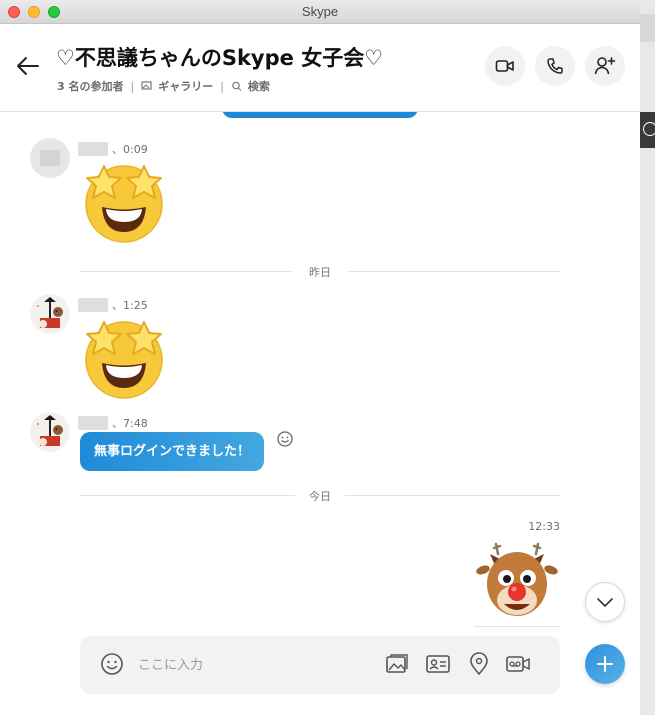 This screenshot has width=655, height=715. I want to click on add-person-icon, so click(605, 66).